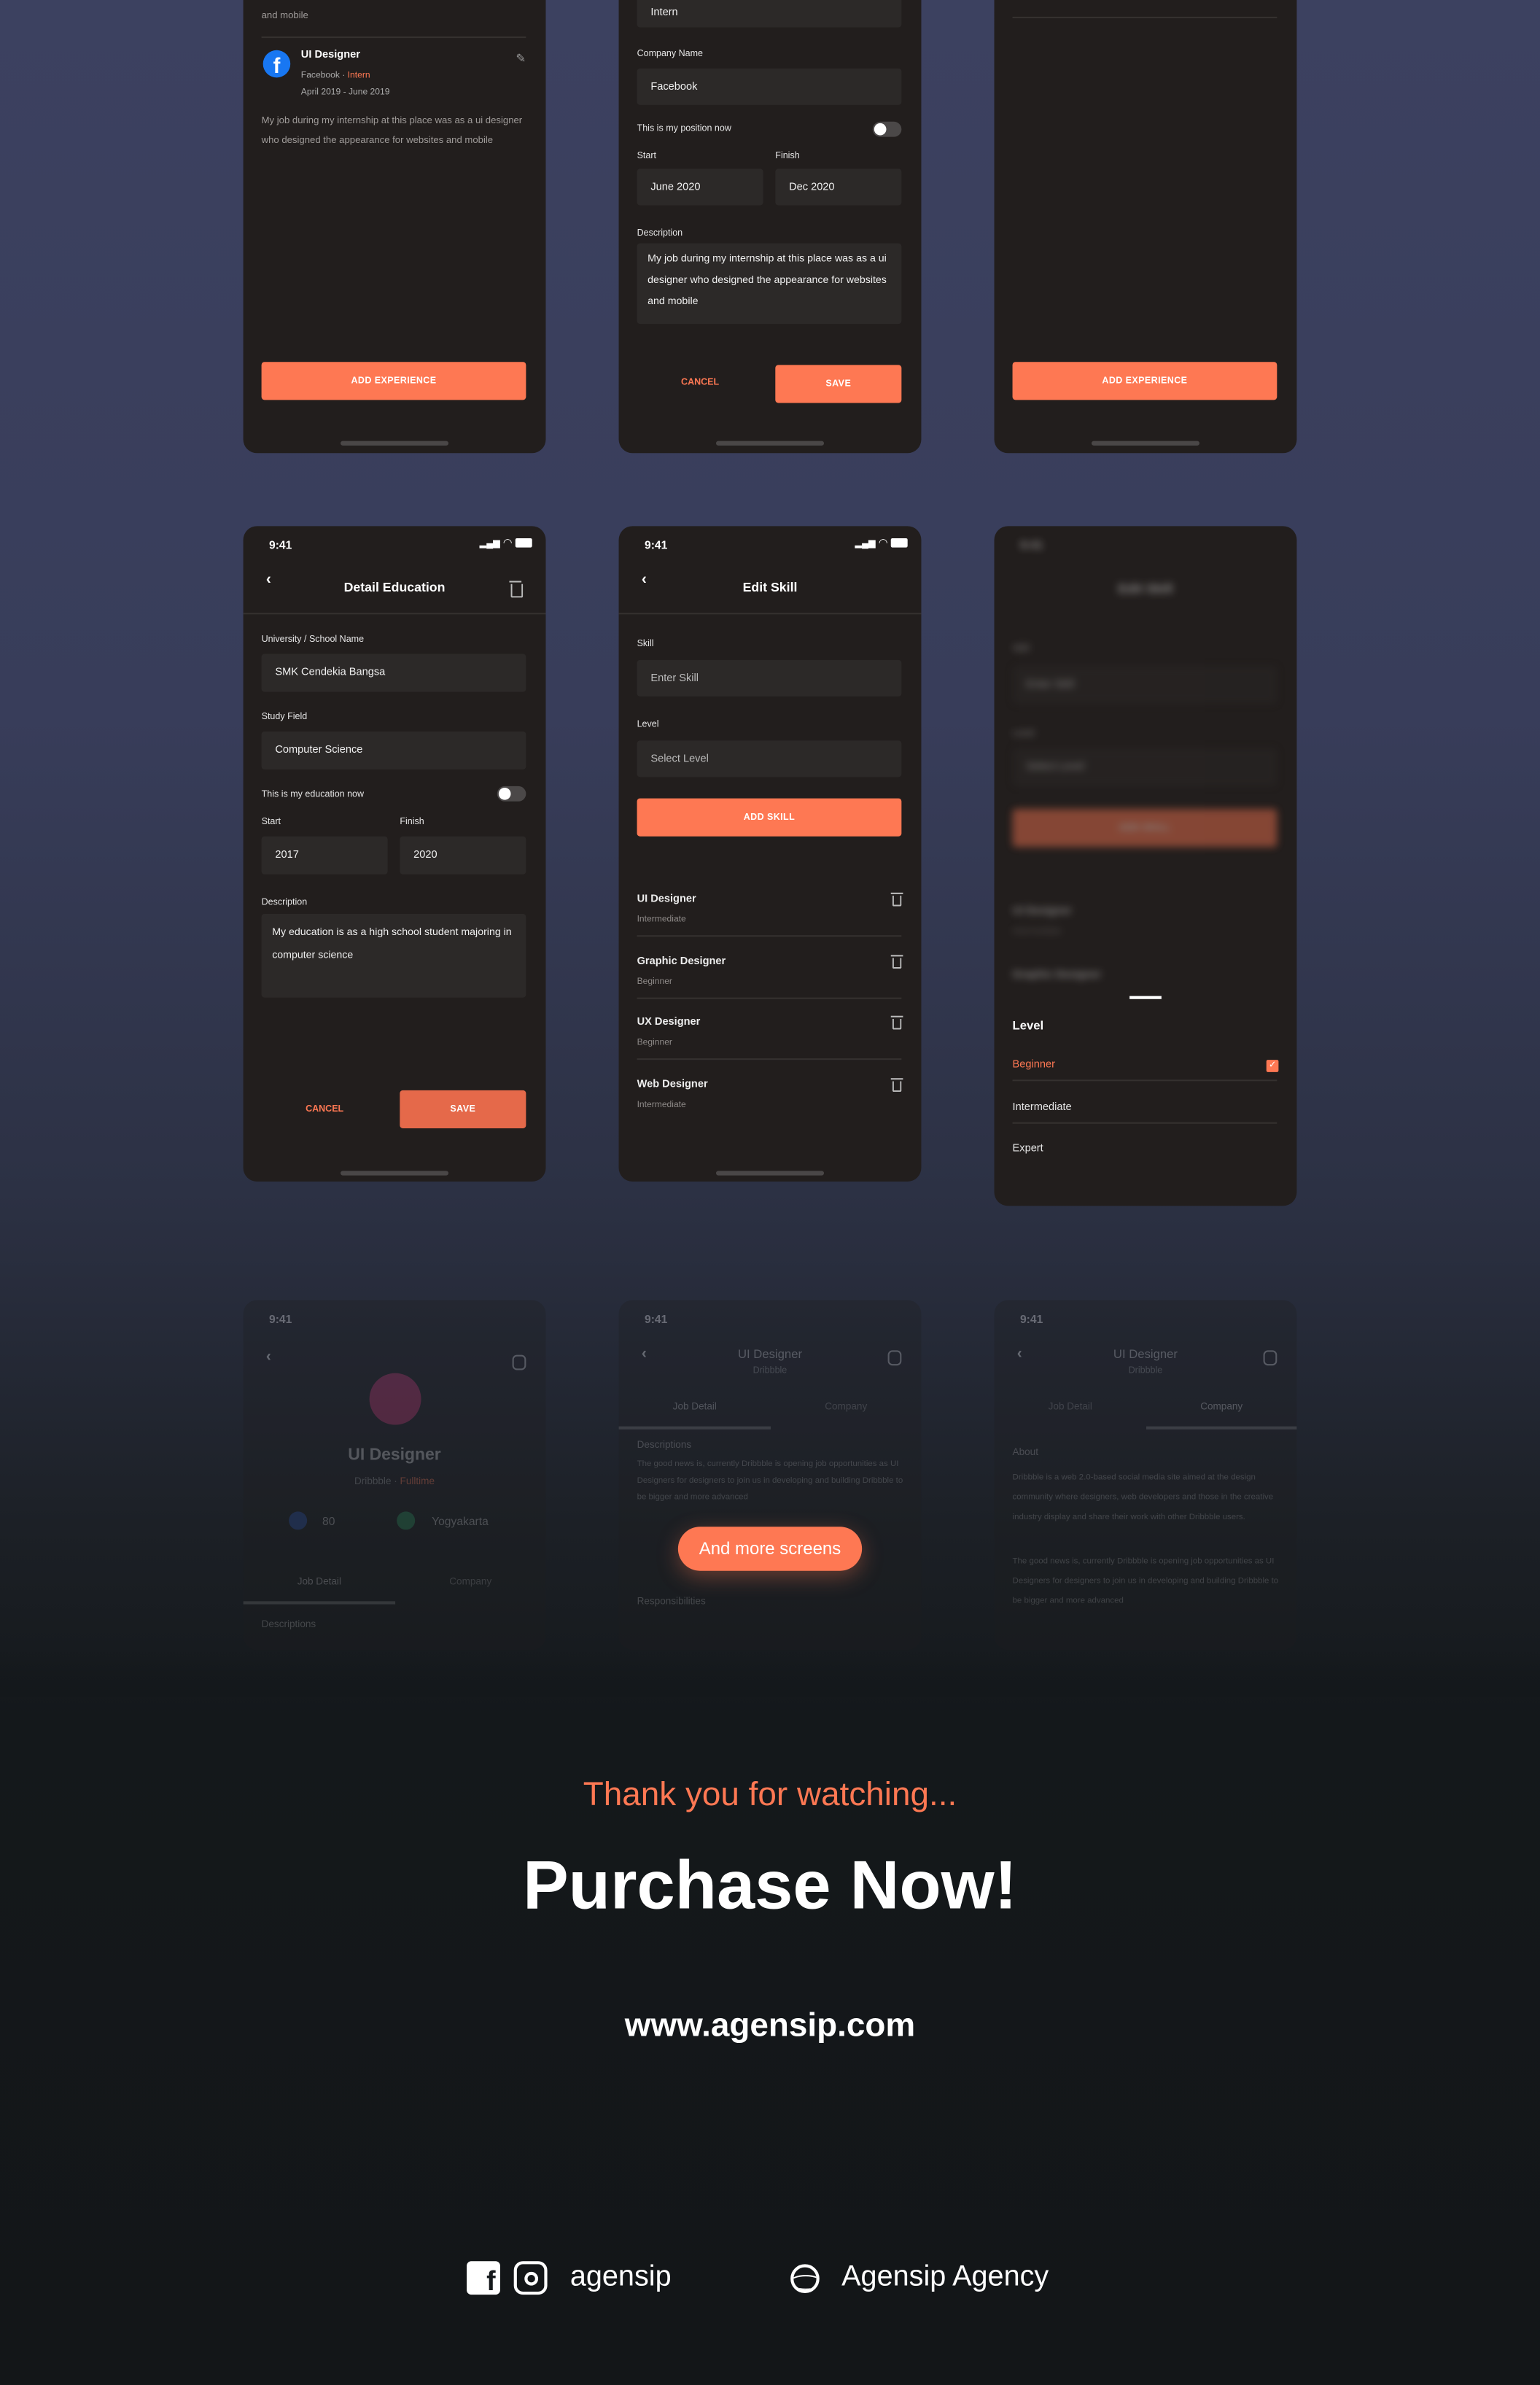 This screenshot has height=2385, width=1540. What do you see at coordinates (787, 156) in the screenshot?
I see `finish-label: Finish` at bounding box center [787, 156].